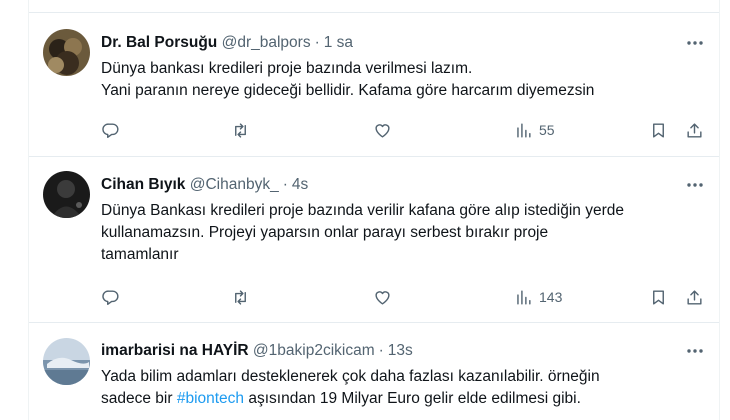 The height and width of the screenshot is (420, 730). I want to click on tweet-text-segment: sadece bir, so click(139, 398).